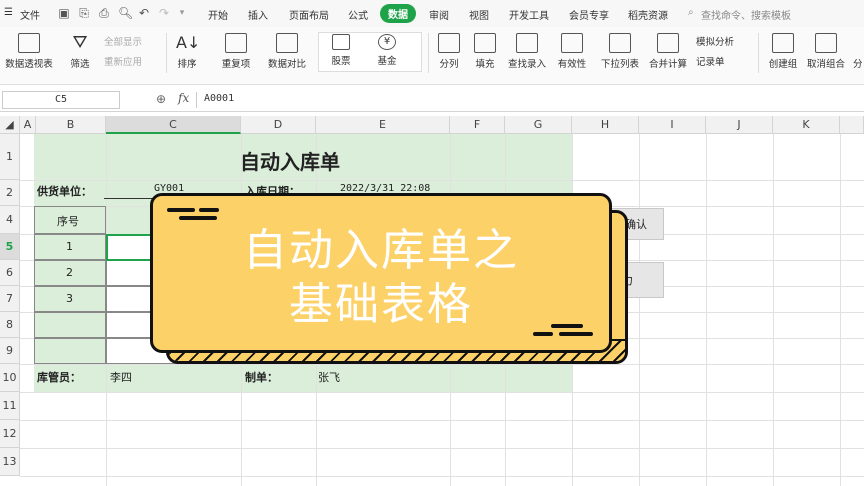 The width and height of the screenshot is (864, 486). Describe the element at coordinates (477, 125) in the screenshot. I see `column-header-f: F` at that location.